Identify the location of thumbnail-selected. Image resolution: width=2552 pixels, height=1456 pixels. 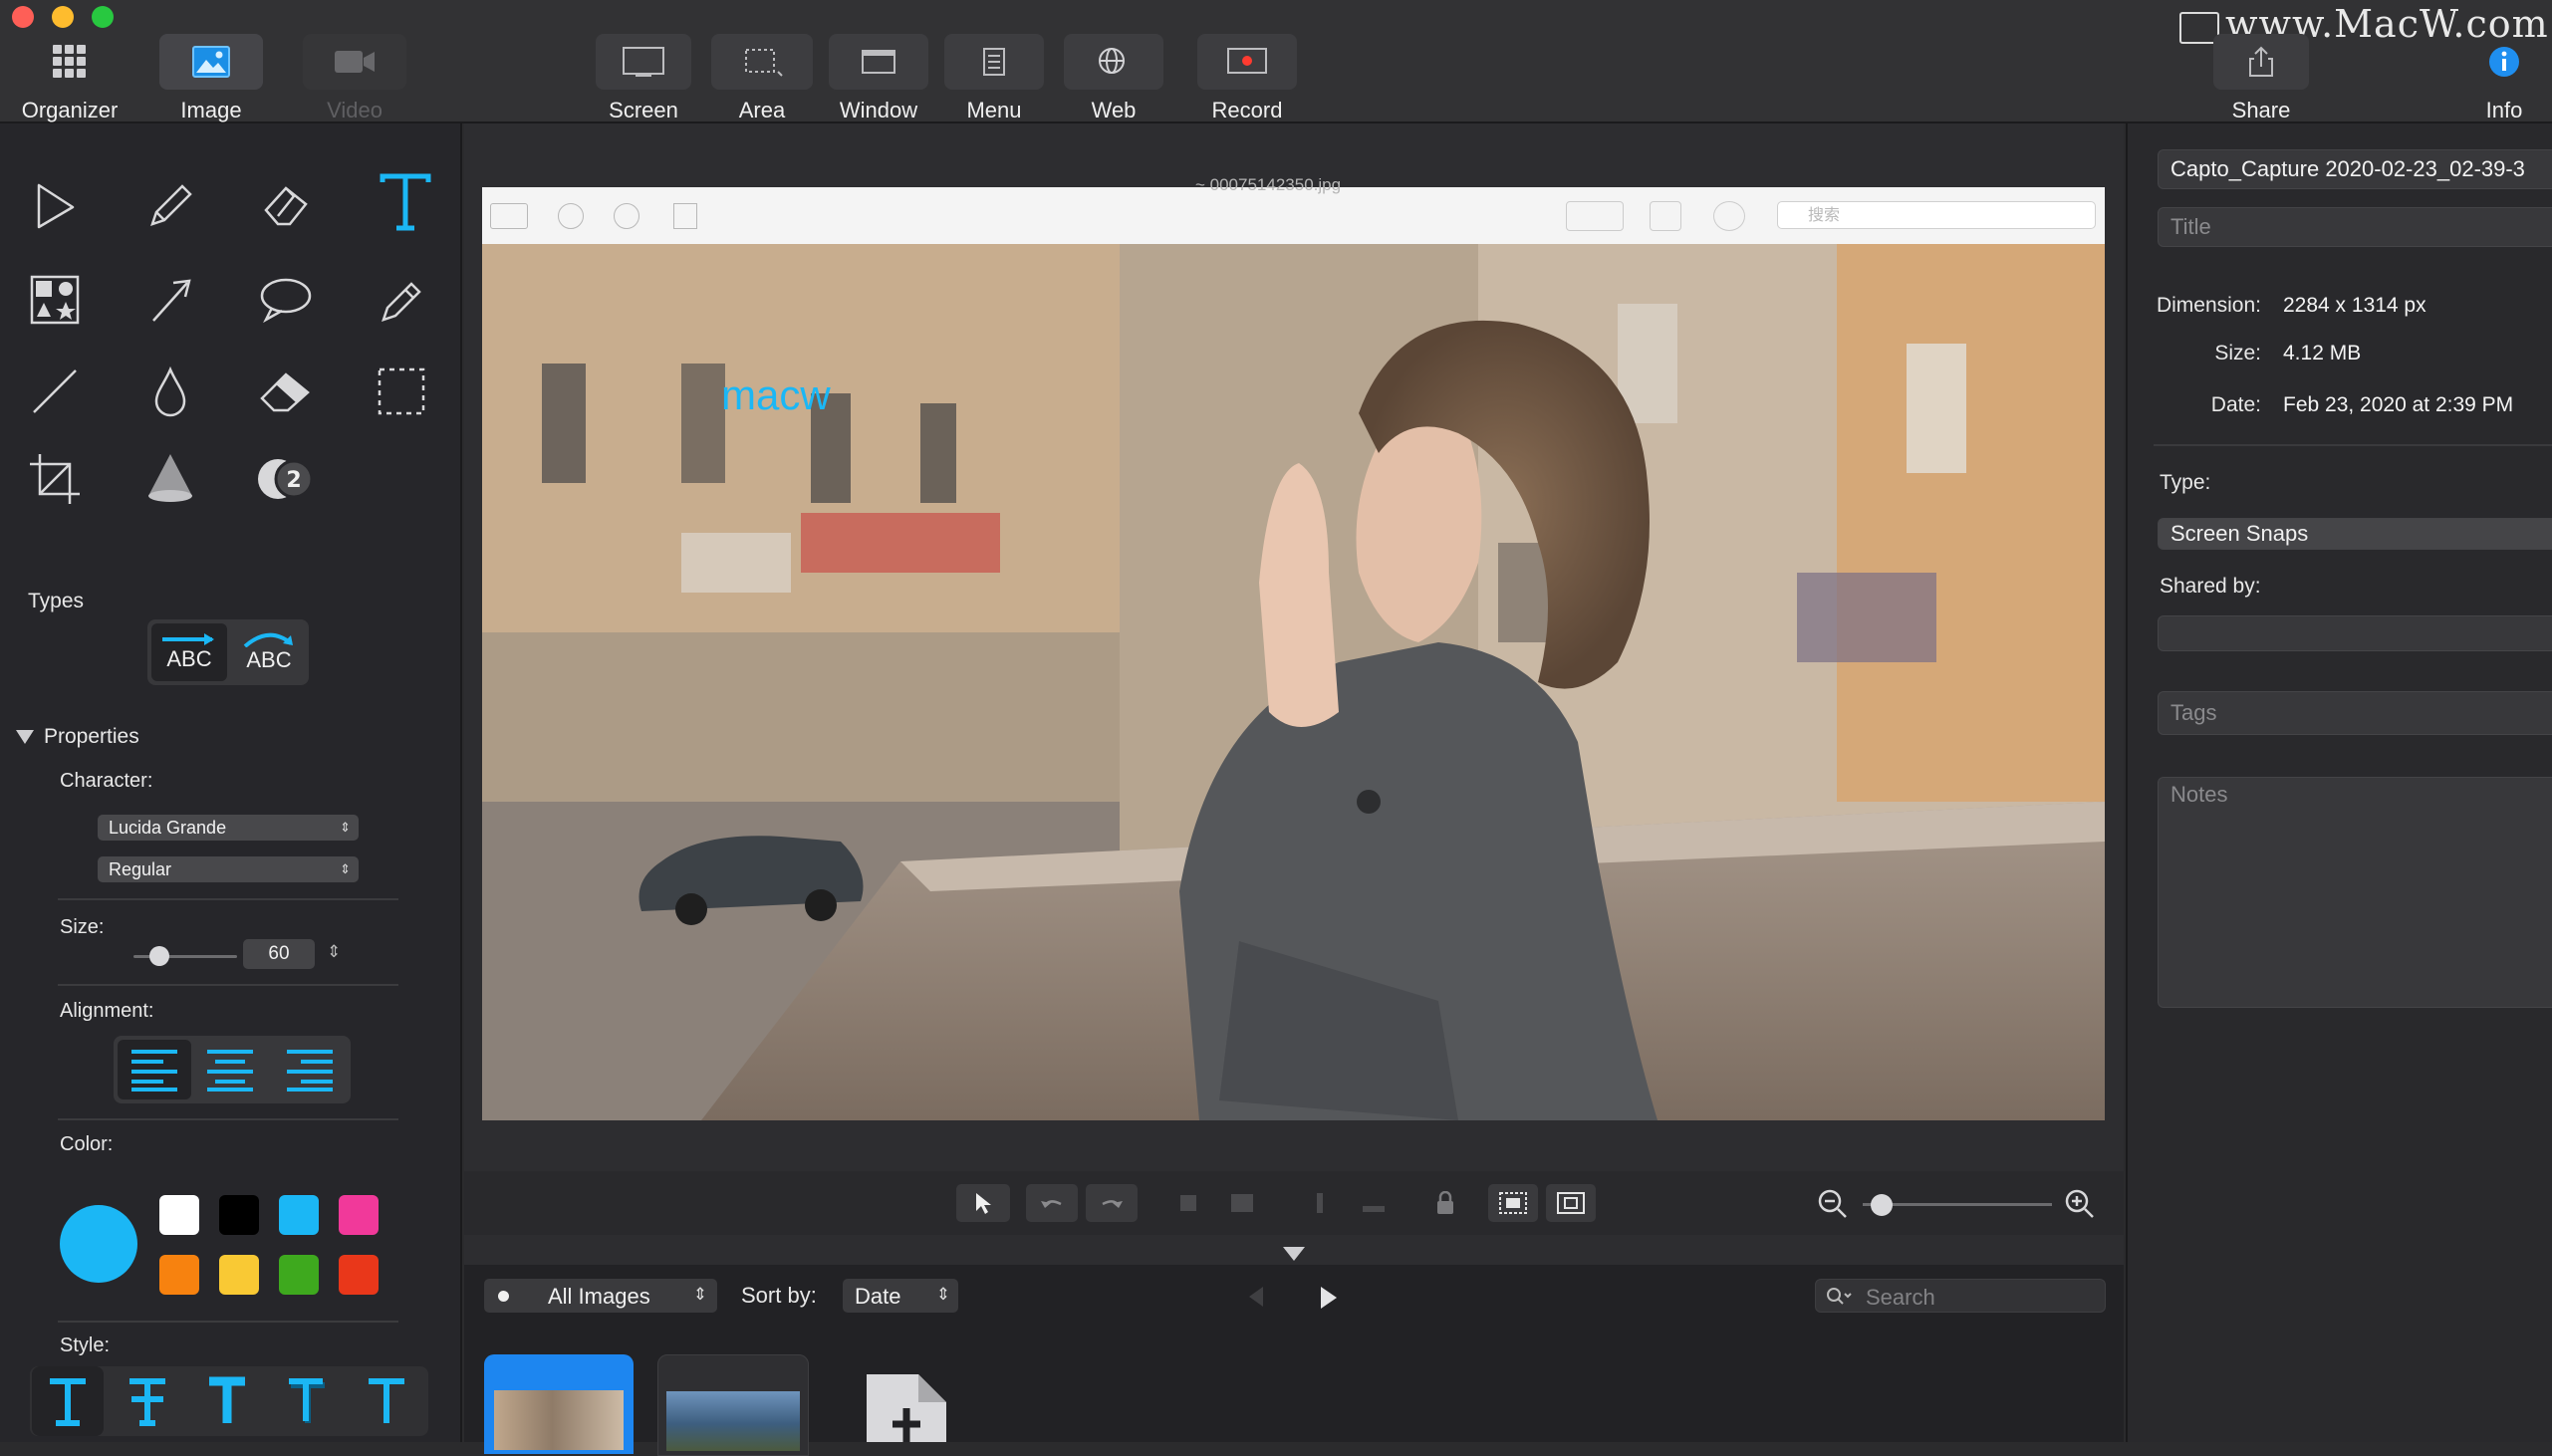
(559, 1404).